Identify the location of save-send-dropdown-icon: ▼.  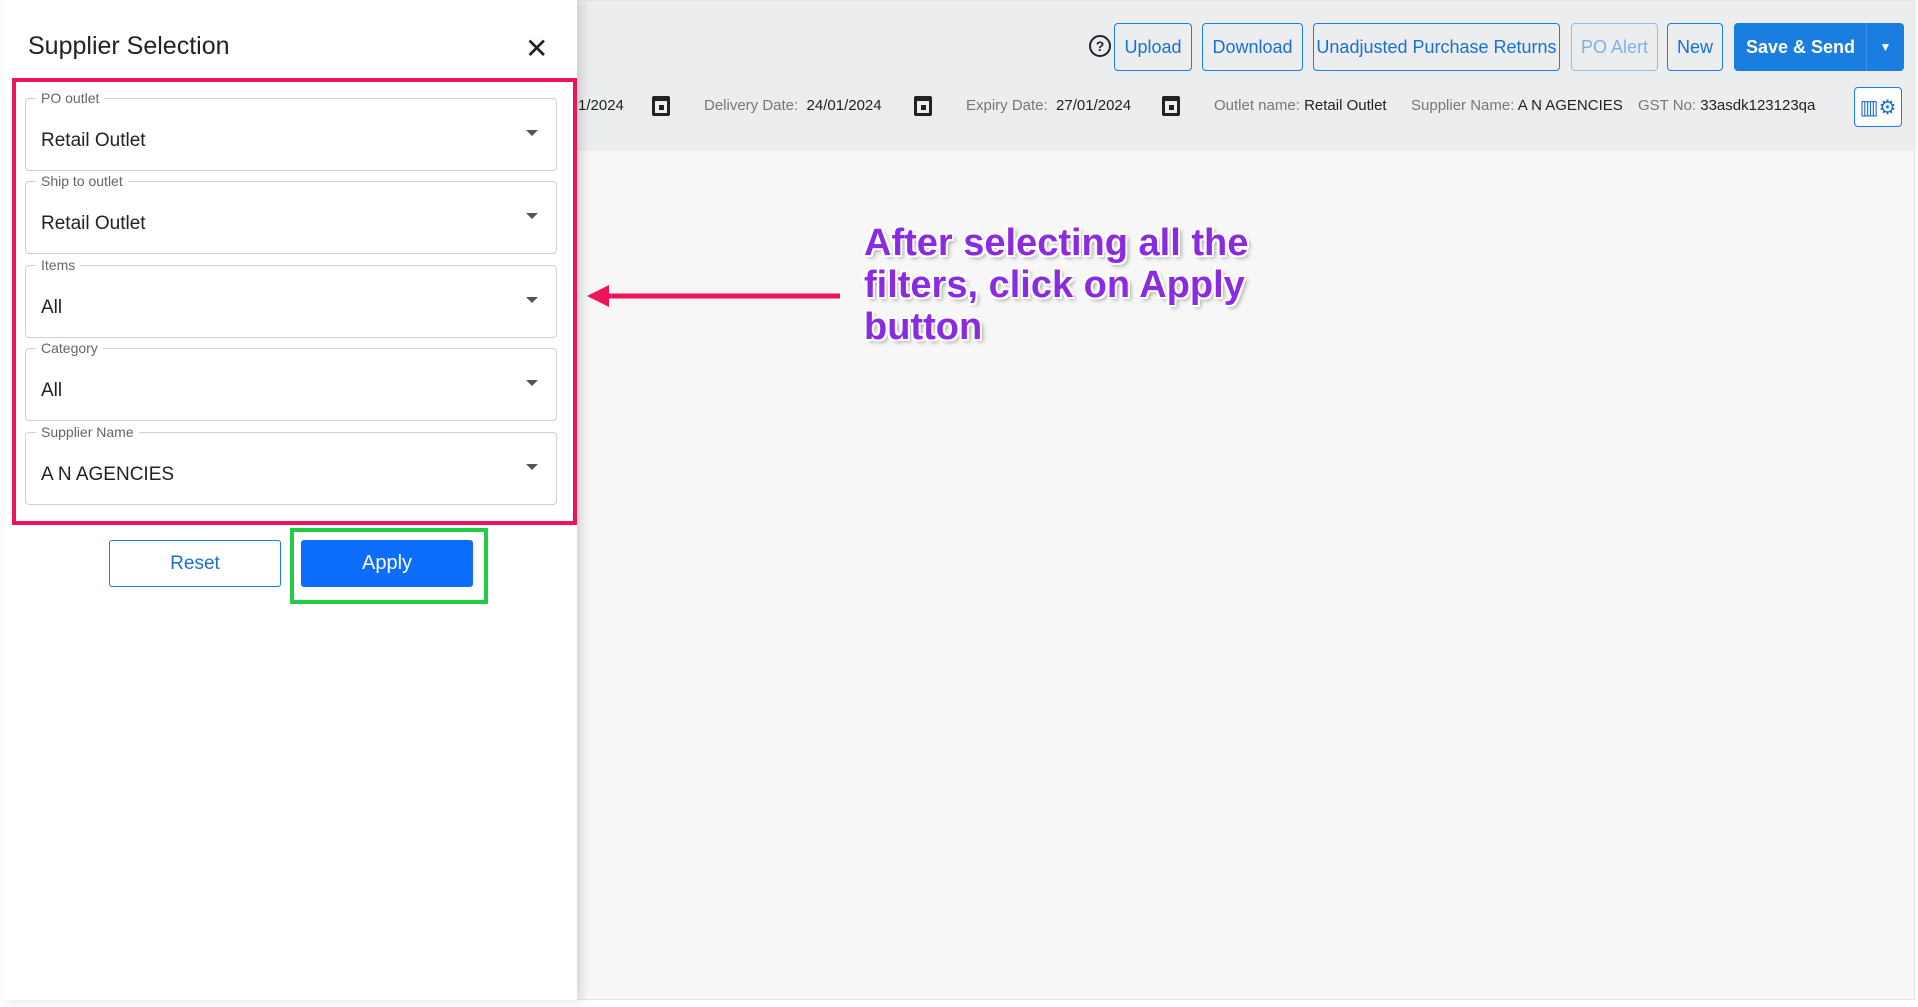
(1885, 47).